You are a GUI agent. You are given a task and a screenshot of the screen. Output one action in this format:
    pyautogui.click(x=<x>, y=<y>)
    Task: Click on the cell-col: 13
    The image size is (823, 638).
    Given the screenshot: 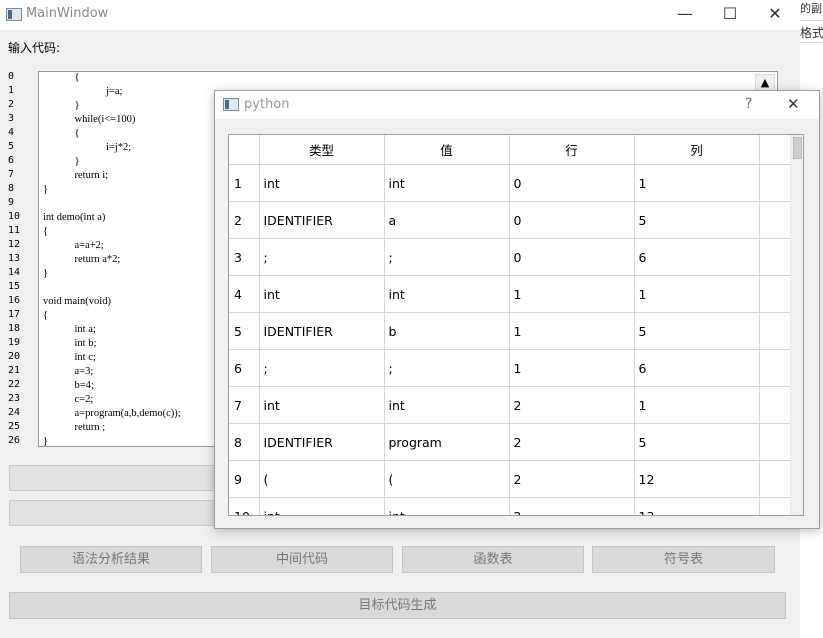 What is the action you would take?
    pyautogui.click(x=697, y=506)
    